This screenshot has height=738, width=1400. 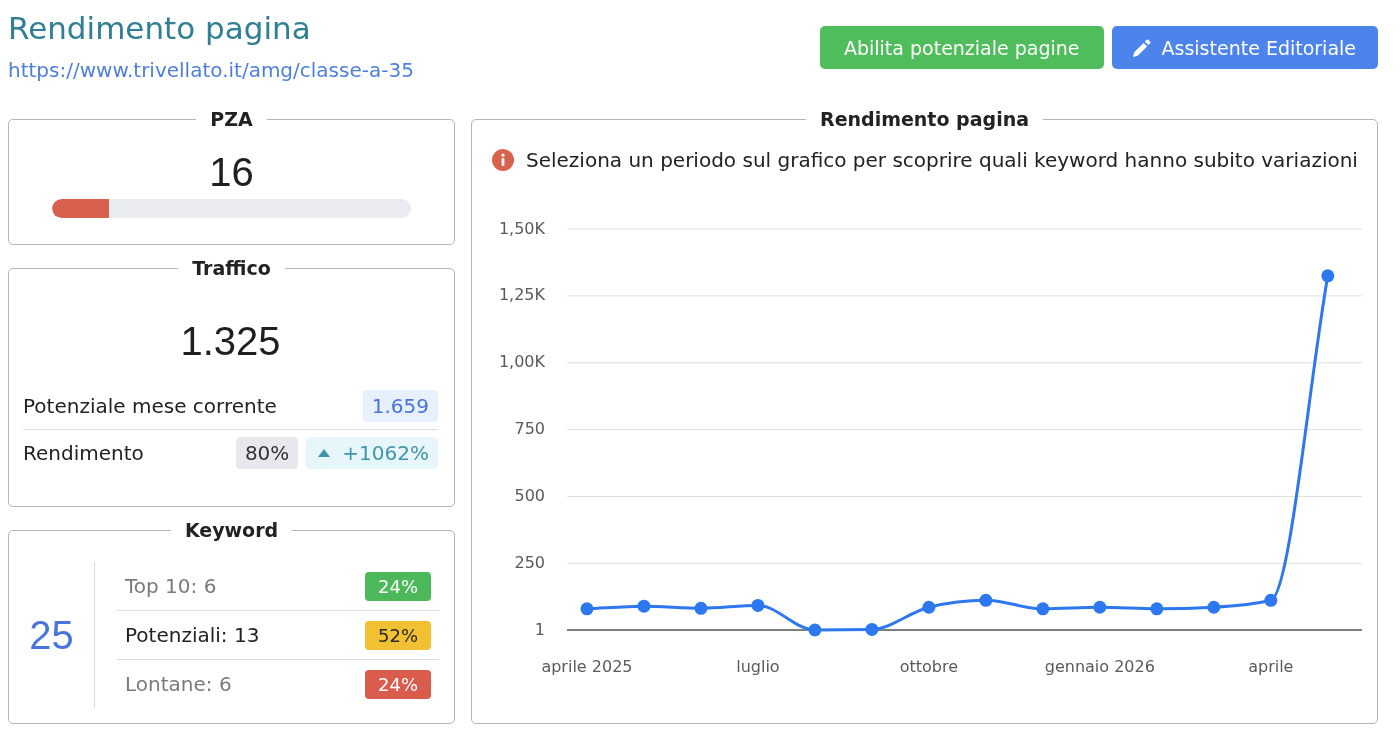 What do you see at coordinates (539, 629) in the screenshot?
I see `y-axis-label: 1` at bounding box center [539, 629].